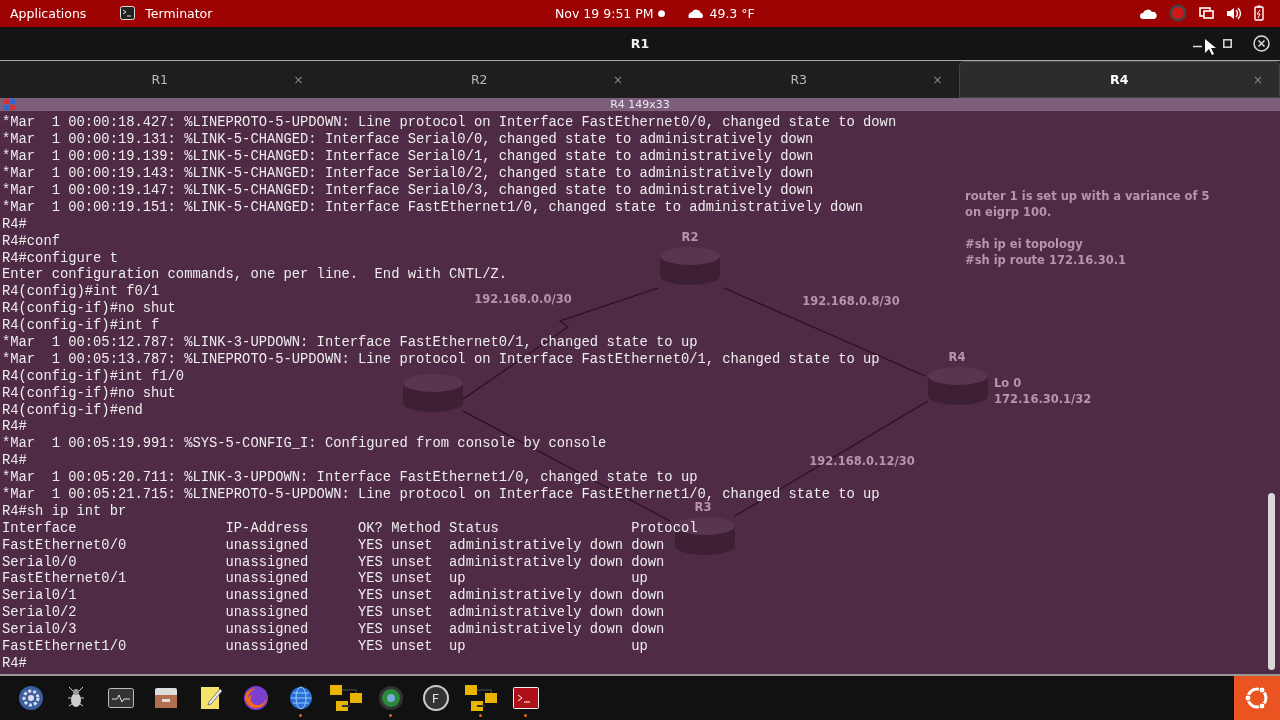 The width and height of the screenshot is (1280, 720). Describe the element at coordinates (1087, 196) in the screenshot. I see `note-text: router 1 is set up with a variance of 5` at that location.